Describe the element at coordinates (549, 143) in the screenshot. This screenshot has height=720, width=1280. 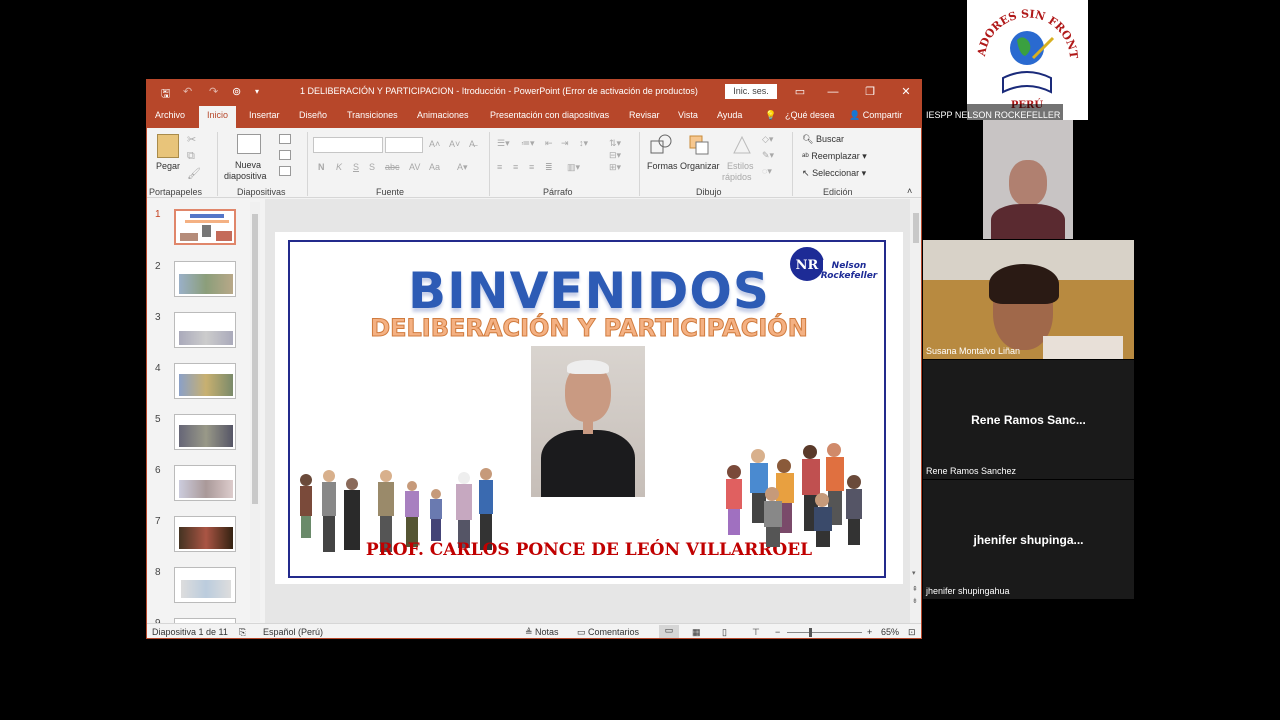
I see `decrease-indent-icon: ⇤` at that location.